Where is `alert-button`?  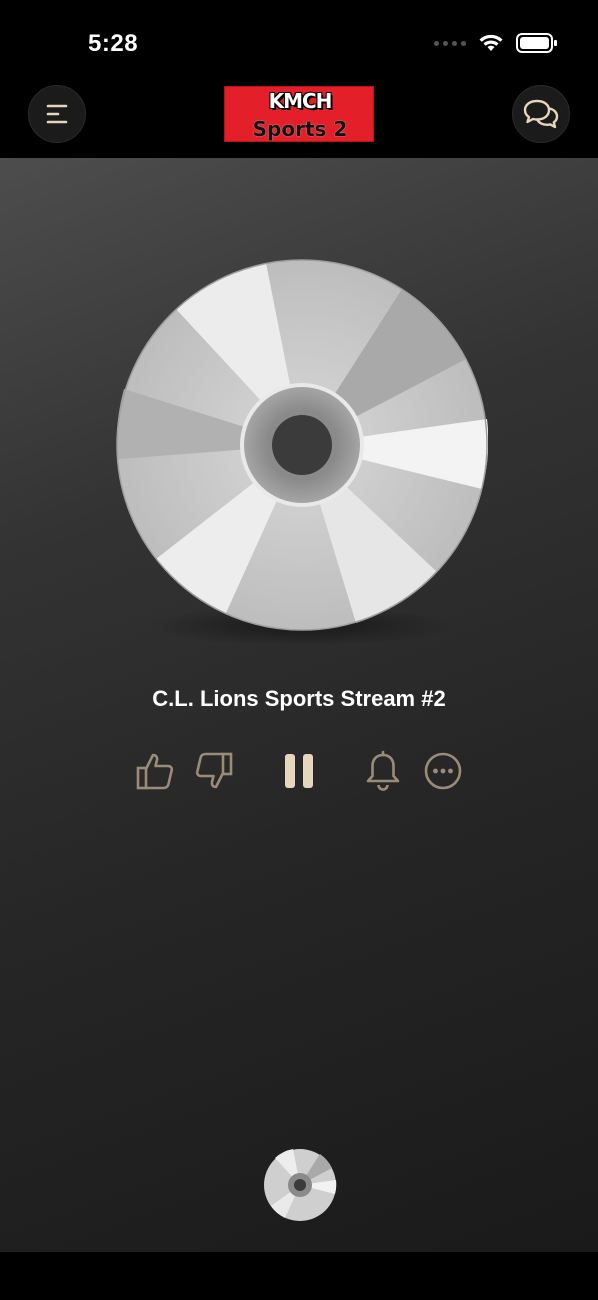
alert-button is located at coordinates (383, 771).